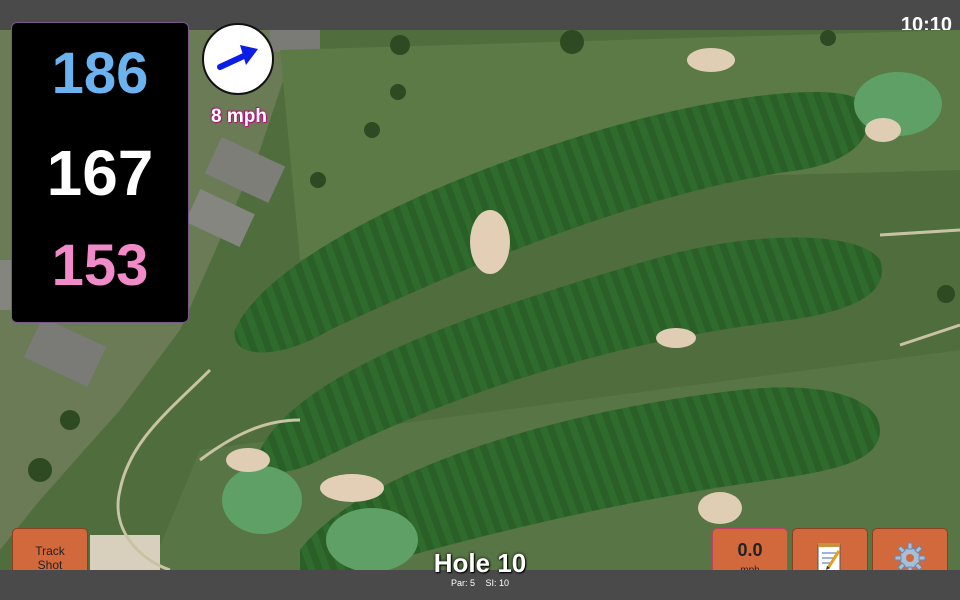  Describe the element at coordinates (125, 552) in the screenshot. I see `sand-area` at that location.